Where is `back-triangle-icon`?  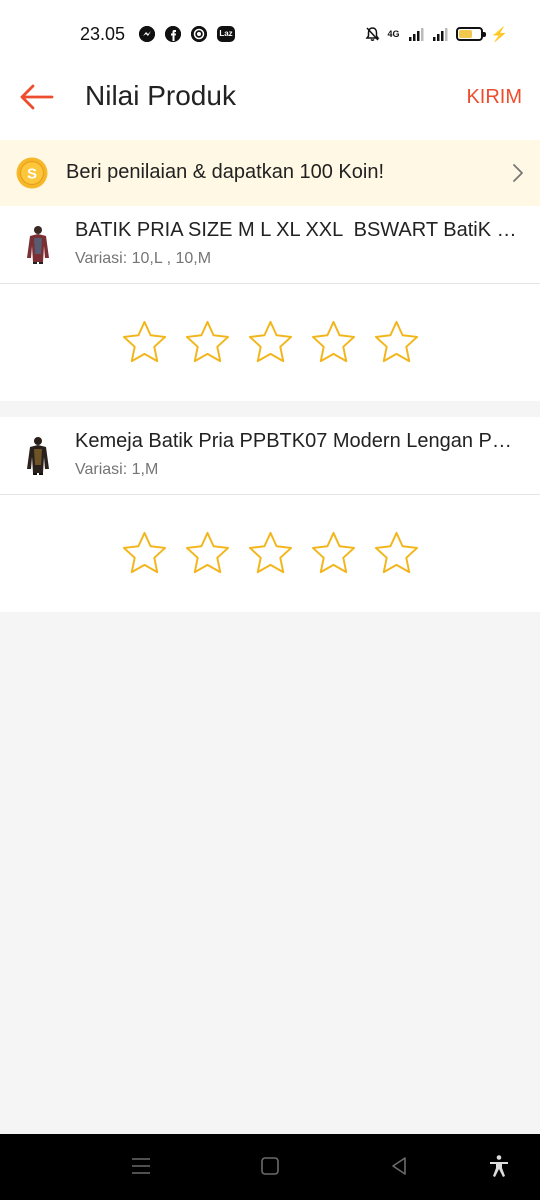
back-triangle-icon is located at coordinates (399, 1166).